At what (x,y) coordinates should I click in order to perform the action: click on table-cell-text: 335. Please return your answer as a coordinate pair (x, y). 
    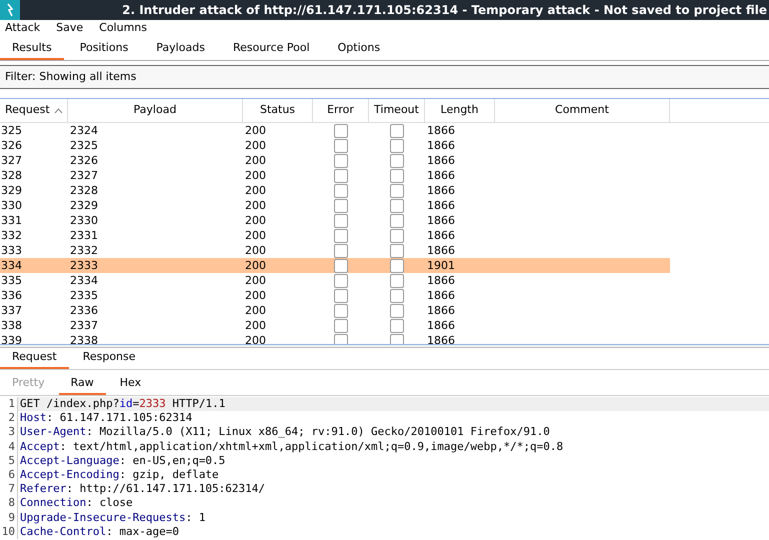
    Looking at the image, I should click on (11, 280).